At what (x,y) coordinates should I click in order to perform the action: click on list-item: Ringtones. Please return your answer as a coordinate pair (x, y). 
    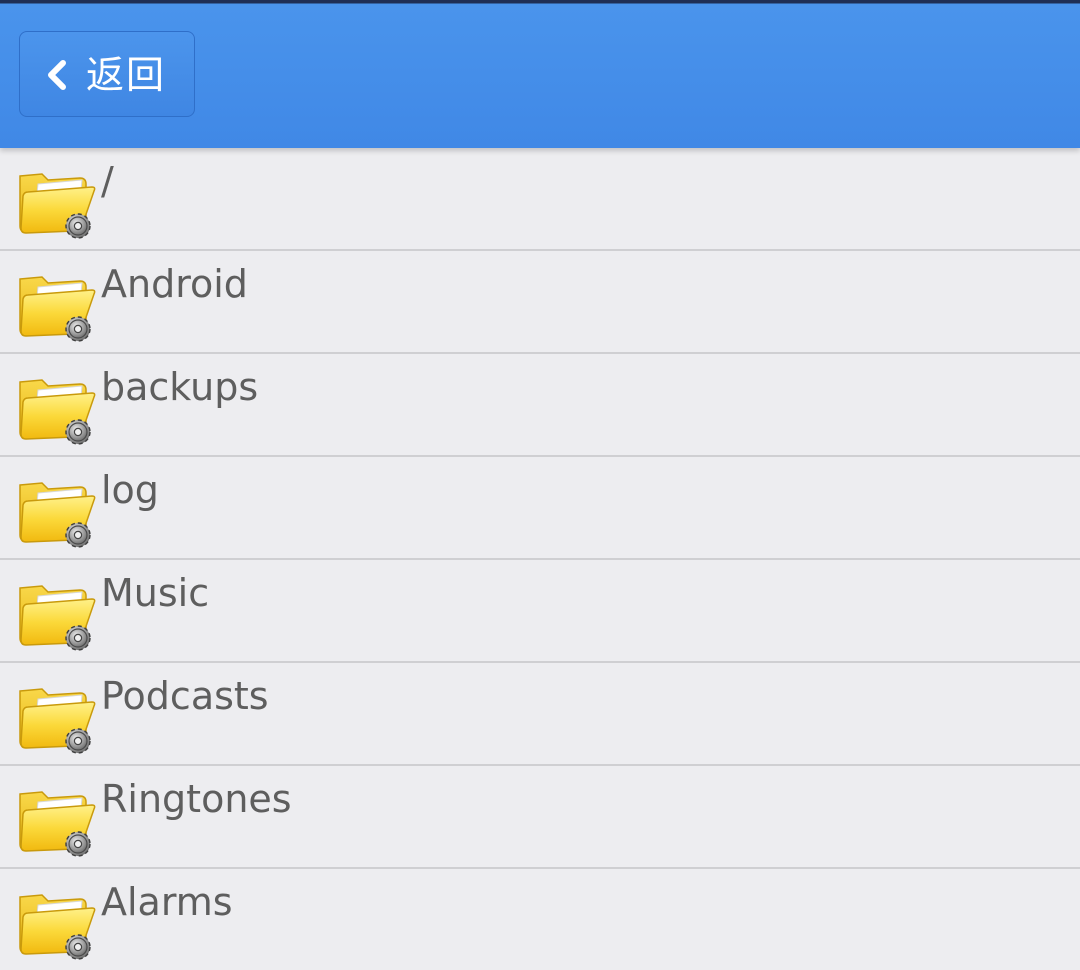
    Looking at the image, I should click on (540, 817).